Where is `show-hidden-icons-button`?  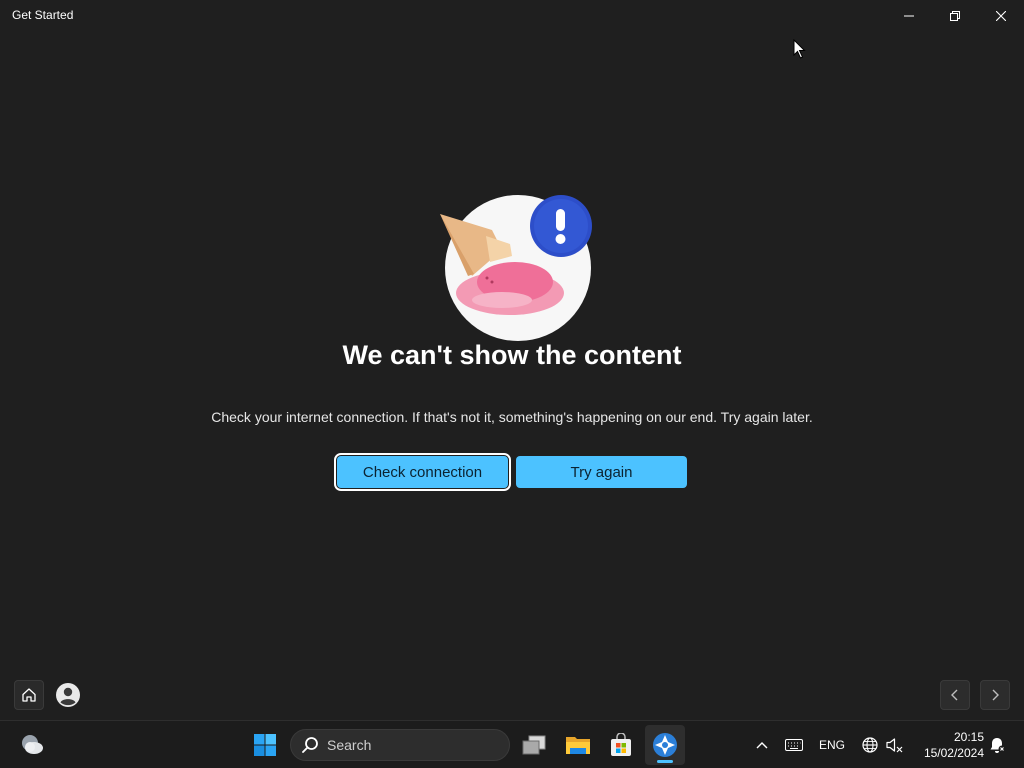
show-hidden-icons-button is located at coordinates (762, 745).